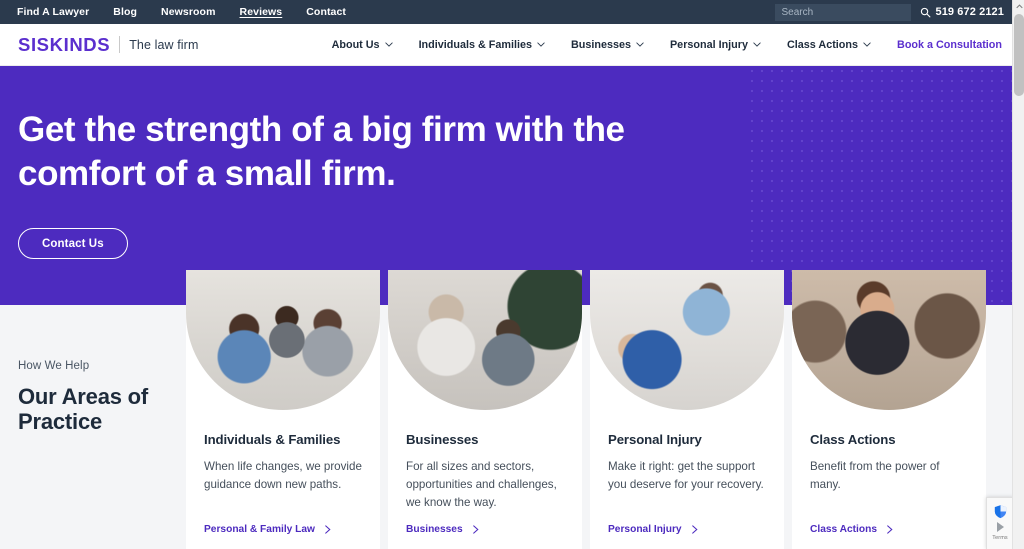 The width and height of the screenshot is (1024, 549). I want to click on card-photo-individuals-families, so click(283, 340).